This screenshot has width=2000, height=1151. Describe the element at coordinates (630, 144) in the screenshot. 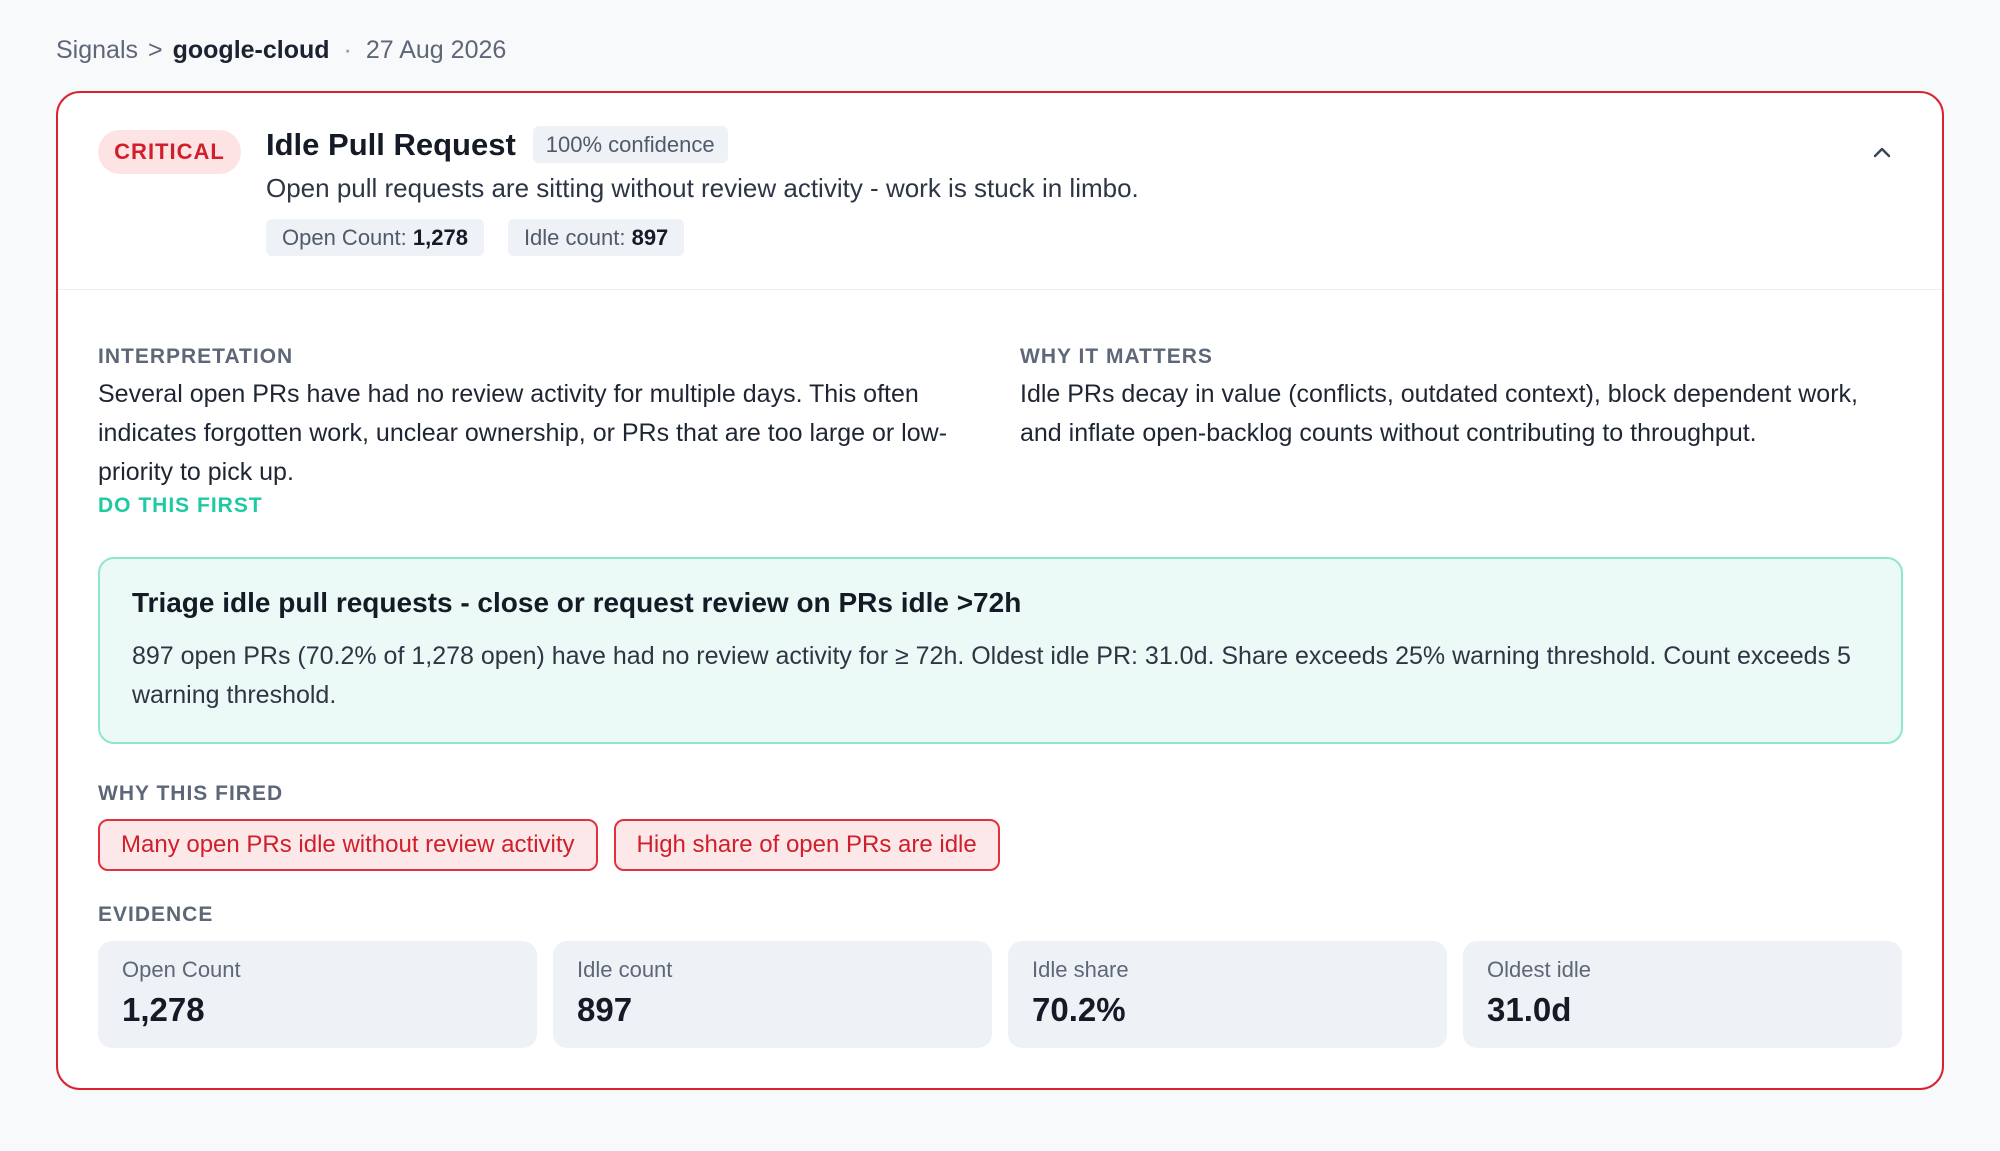

I see `confidence-badge: 100% confidence` at that location.